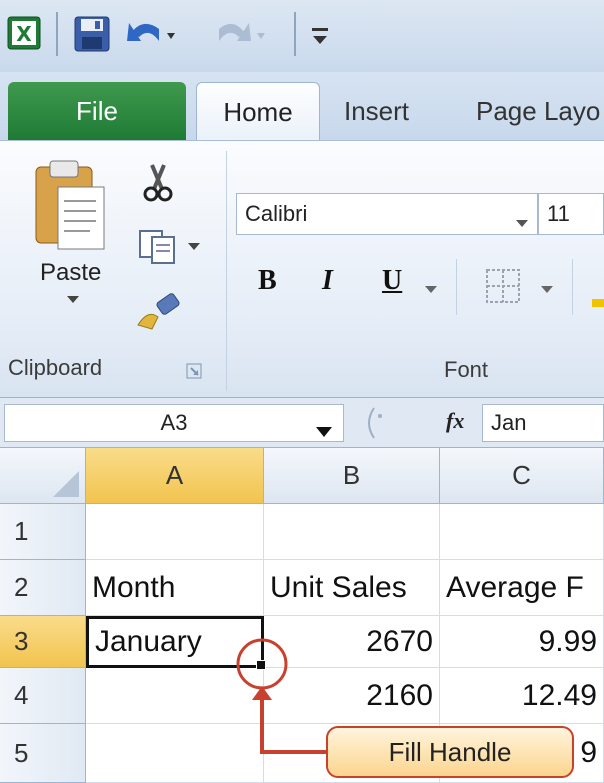 The width and height of the screenshot is (604, 783). I want to click on fill-handle-highlight-circle, so click(262, 664).